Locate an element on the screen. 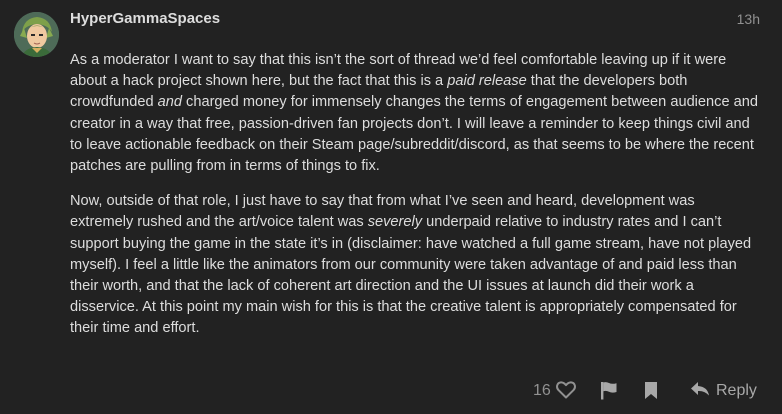  username: HyperGammaSpaces is located at coordinates (145, 18).